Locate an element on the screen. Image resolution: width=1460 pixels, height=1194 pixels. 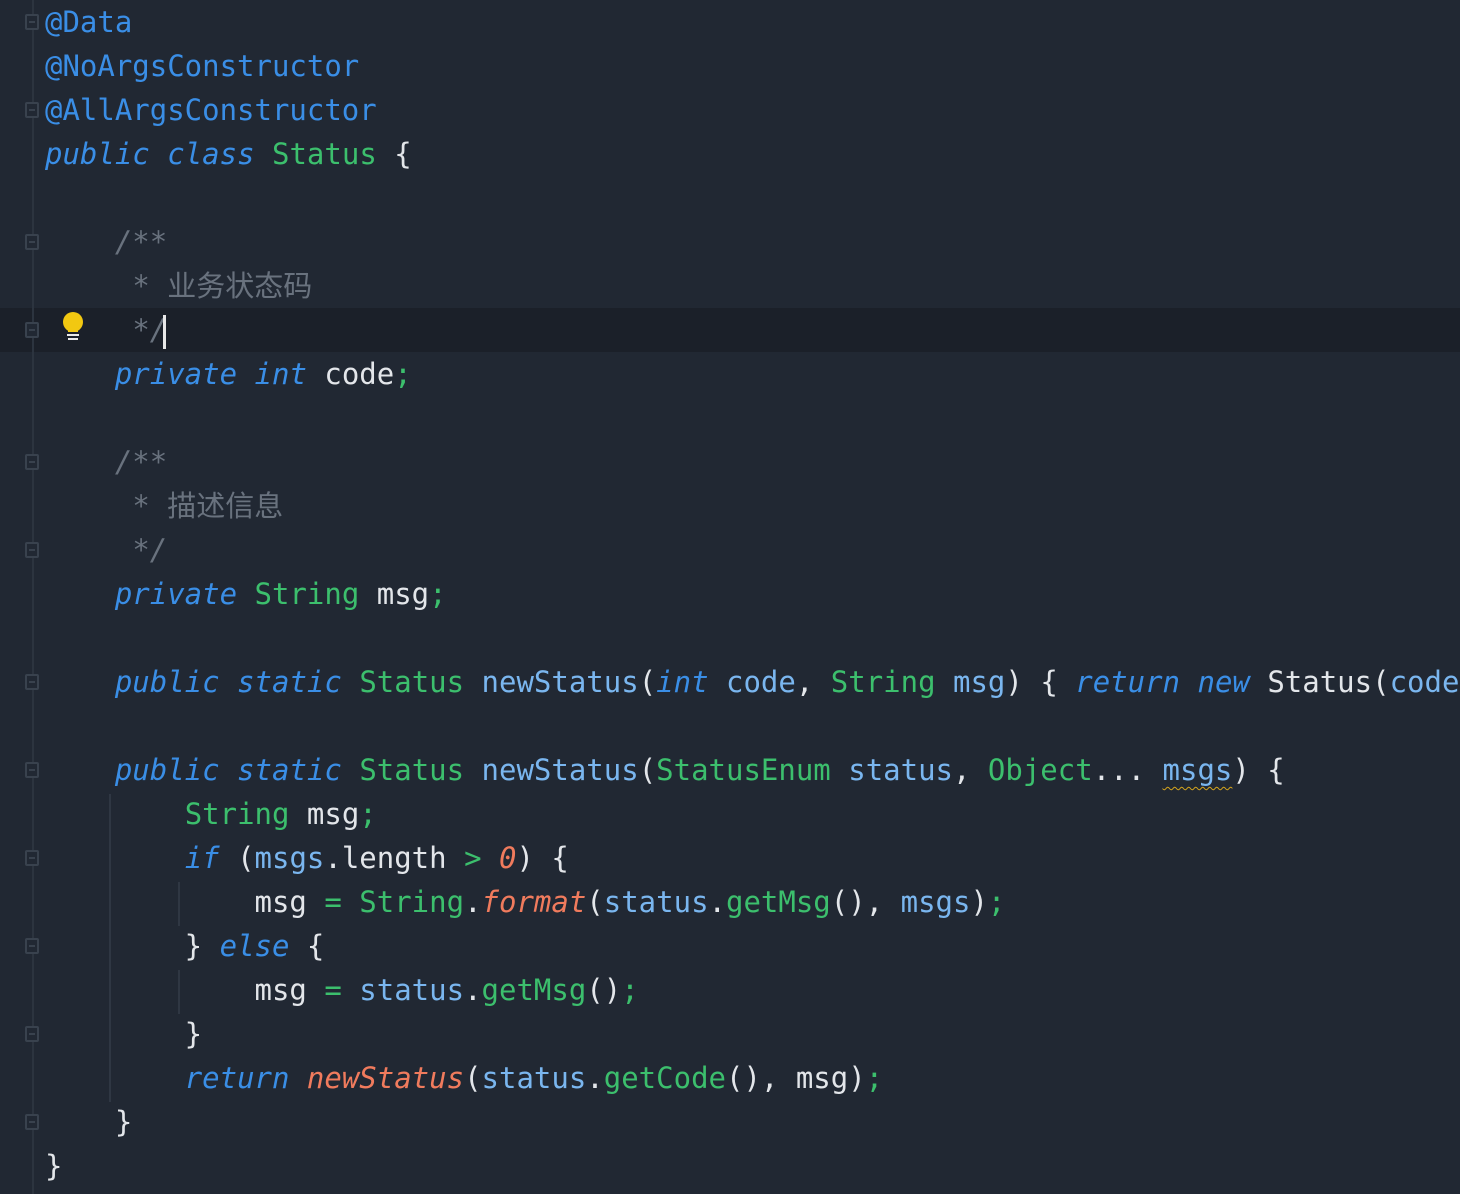
code-token: msg is located at coordinates (185, 902).